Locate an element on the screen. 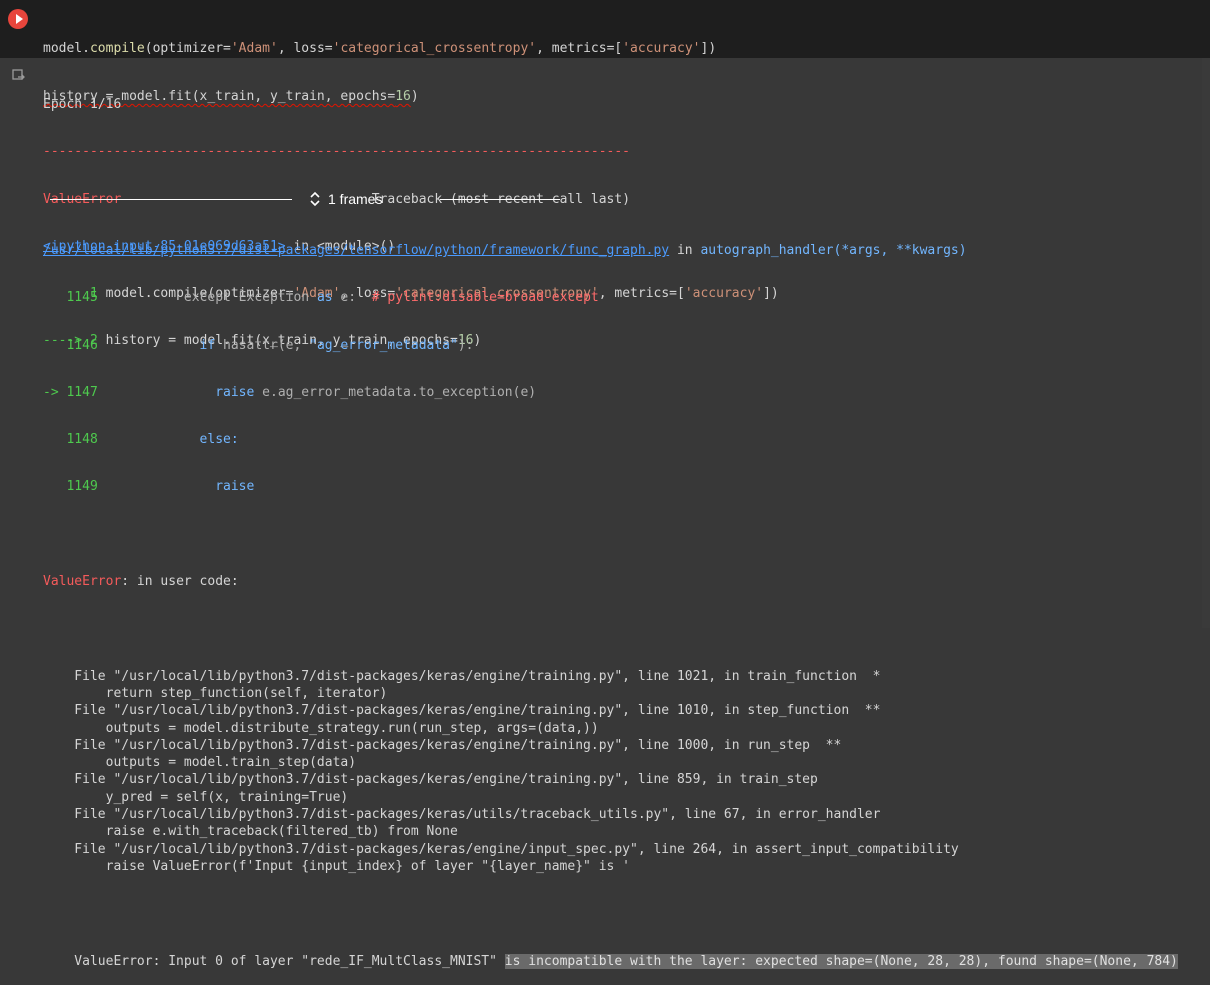 This screenshot has width=1210, height=985. code-token: ): is located at coordinates (465, 345).